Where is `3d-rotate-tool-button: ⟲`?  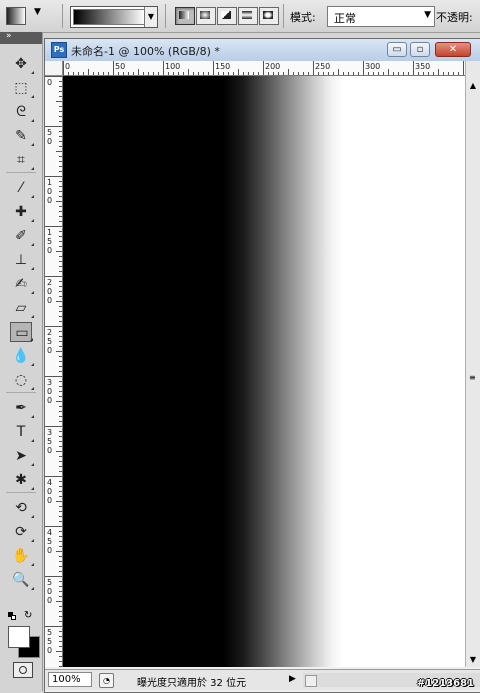
3d-rotate-tool-button: ⟲ is located at coordinates (22, 508).